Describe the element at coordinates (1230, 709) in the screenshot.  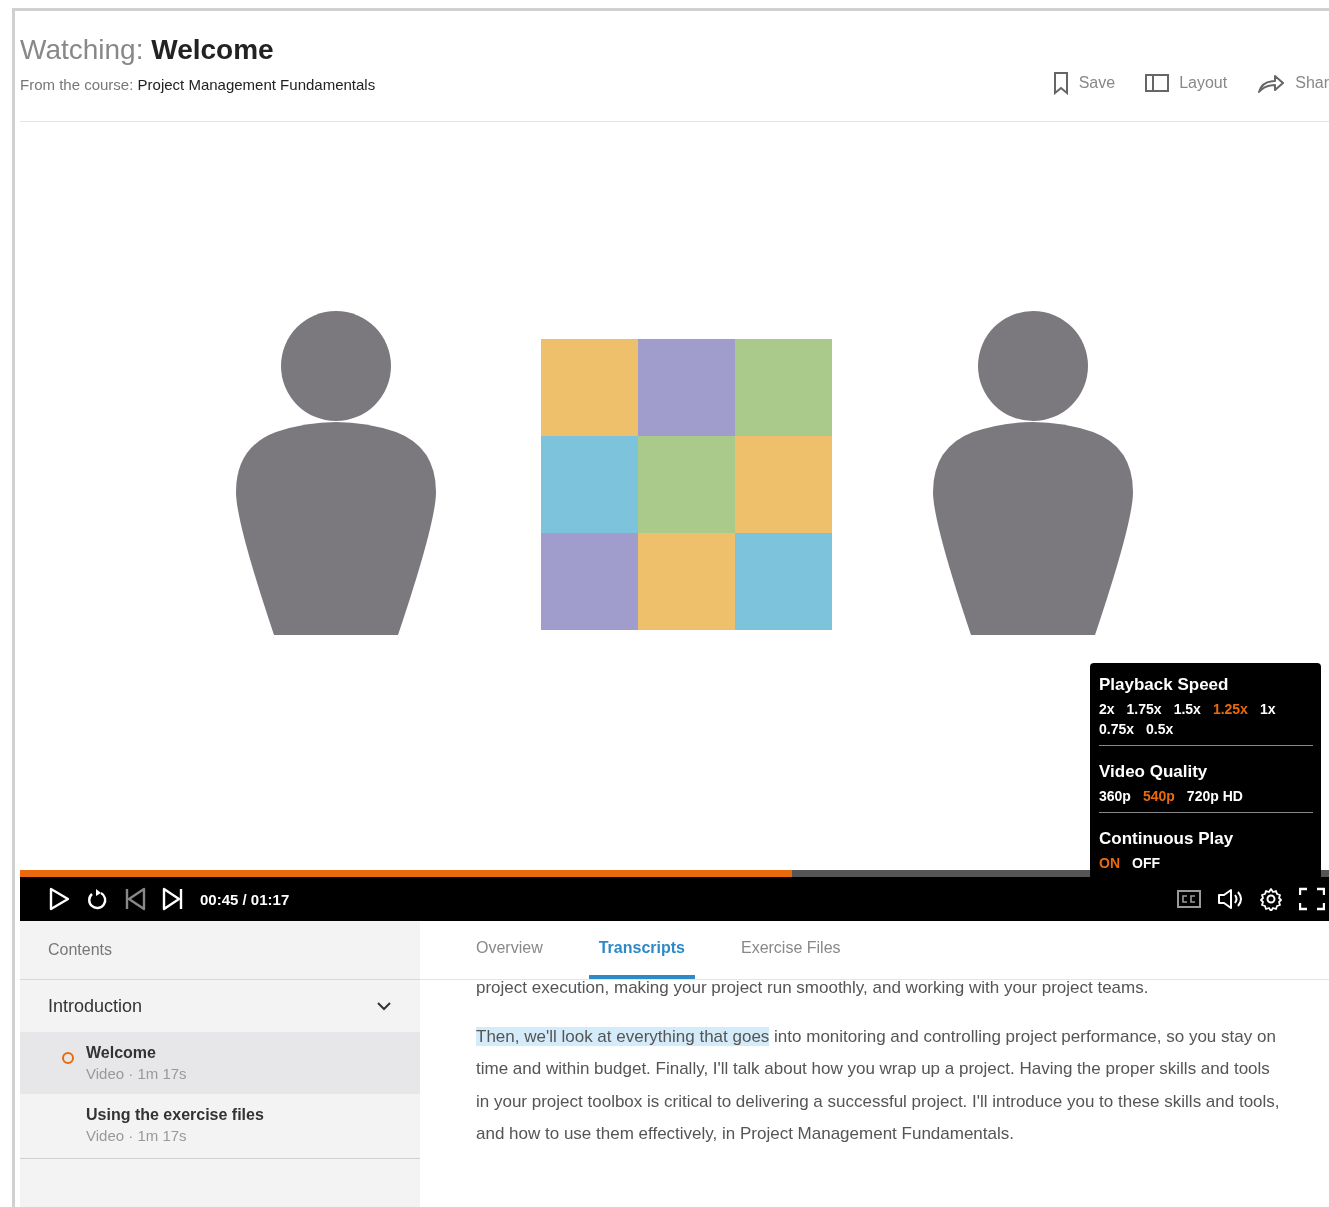
I see `settings-option: 1.25x` at that location.